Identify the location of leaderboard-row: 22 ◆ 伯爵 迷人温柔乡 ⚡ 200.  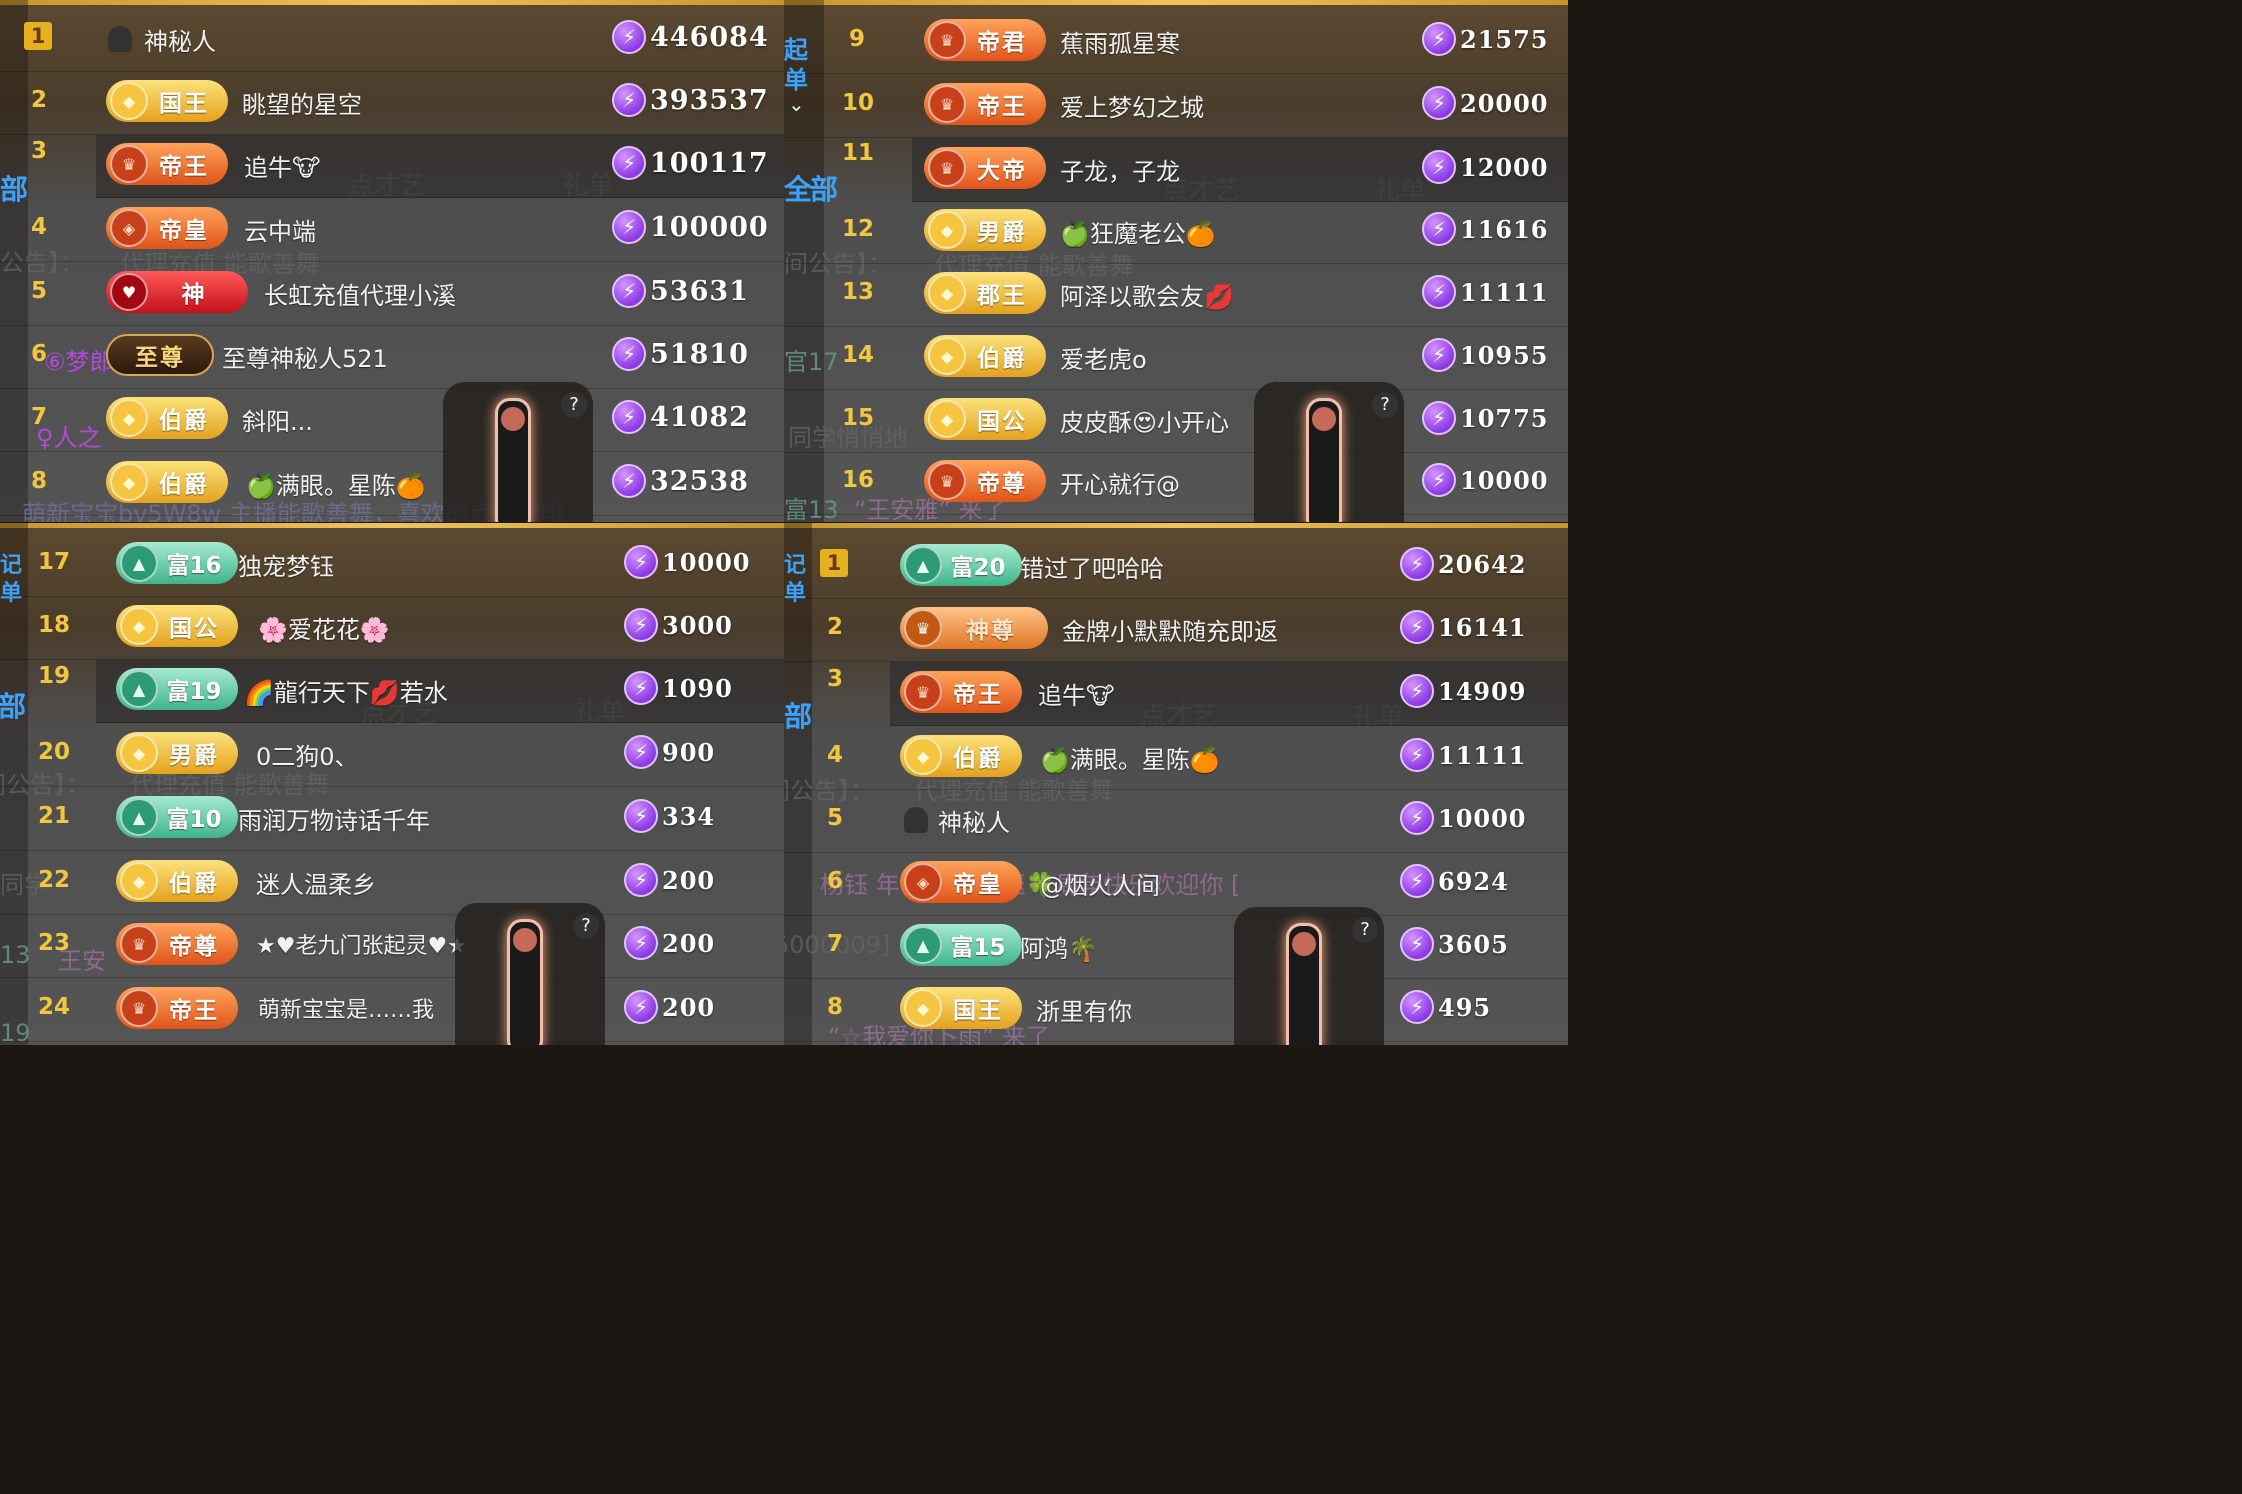
(392, 883).